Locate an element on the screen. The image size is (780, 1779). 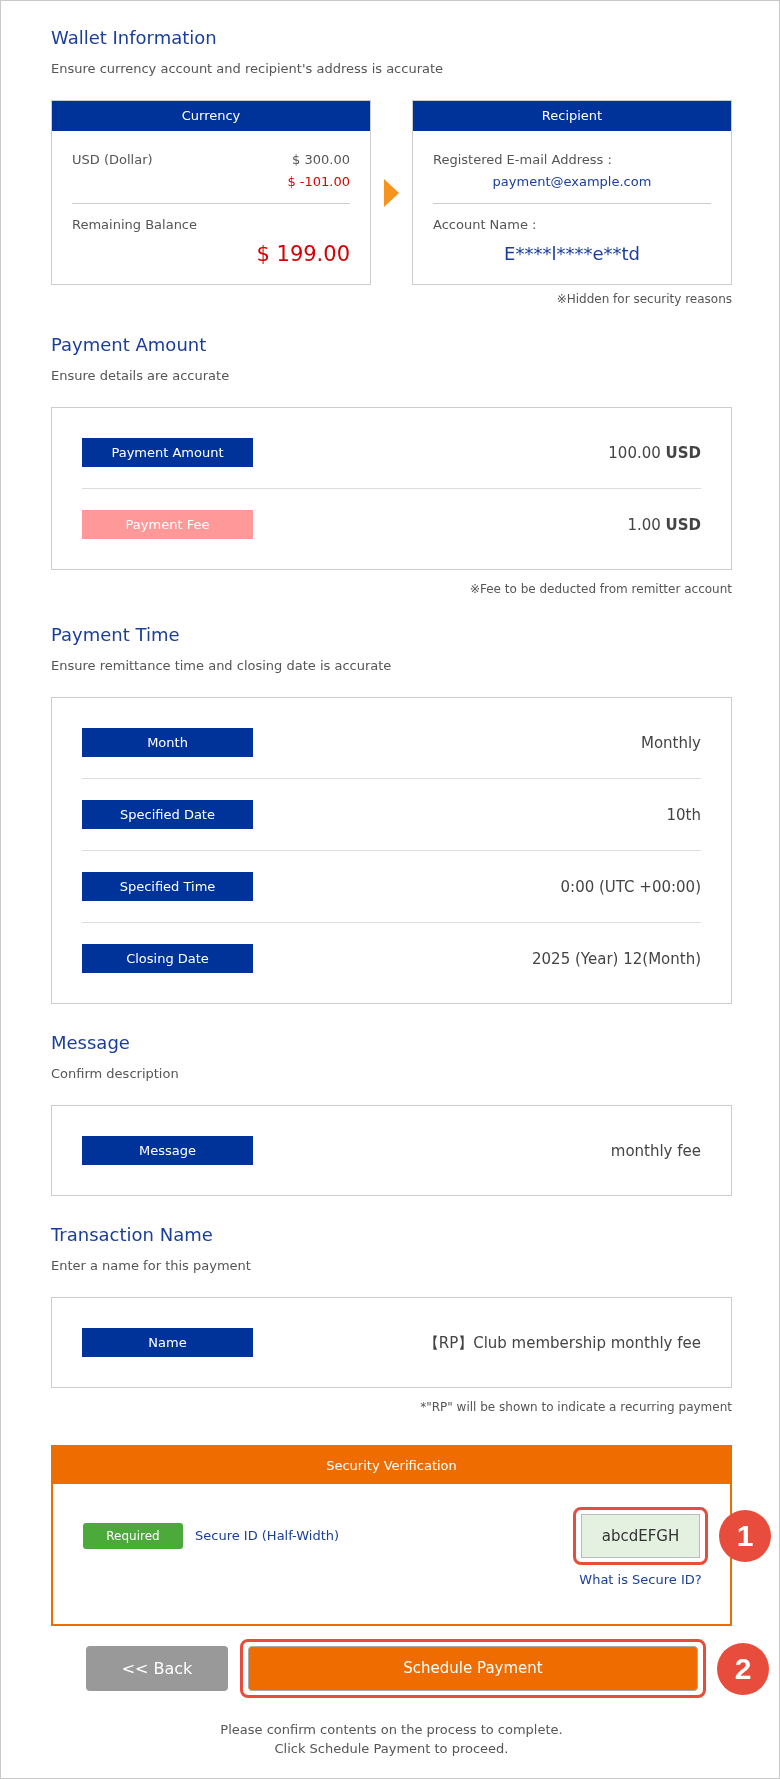
remaining-balance-amount: $ 199.00 is located at coordinates (303, 254).